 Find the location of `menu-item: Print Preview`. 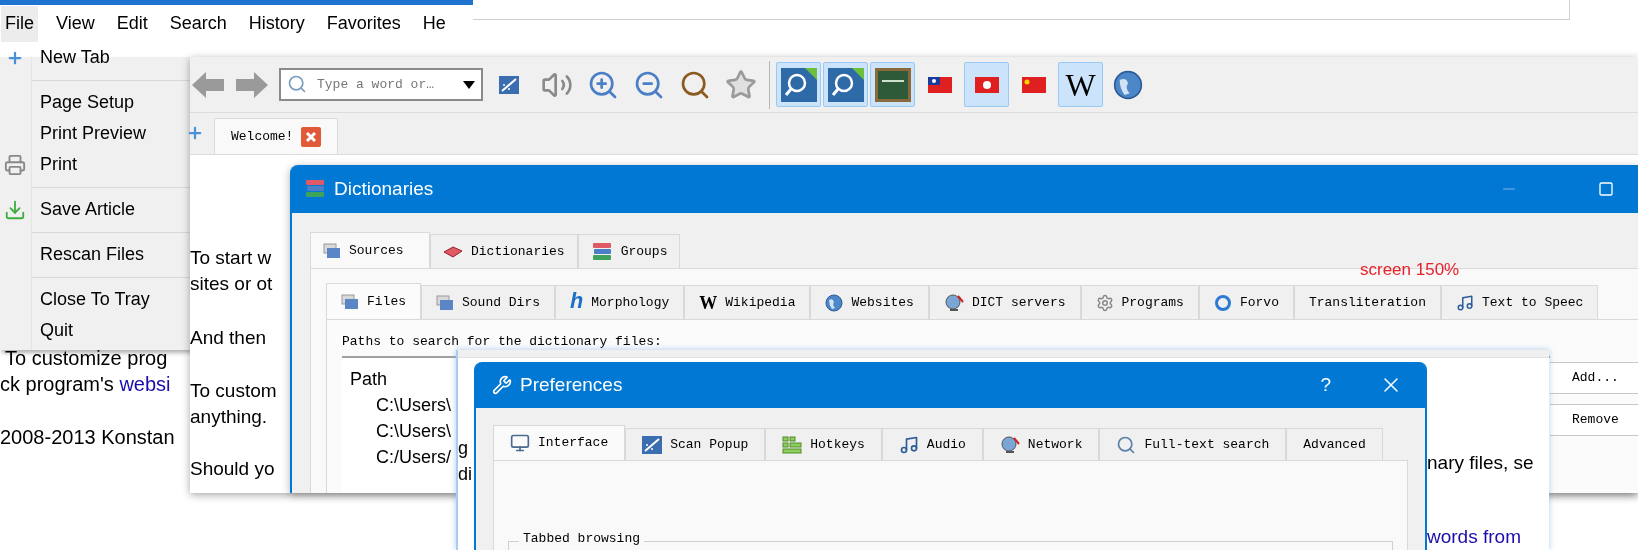

menu-item: Print Preview is located at coordinates (111, 133).